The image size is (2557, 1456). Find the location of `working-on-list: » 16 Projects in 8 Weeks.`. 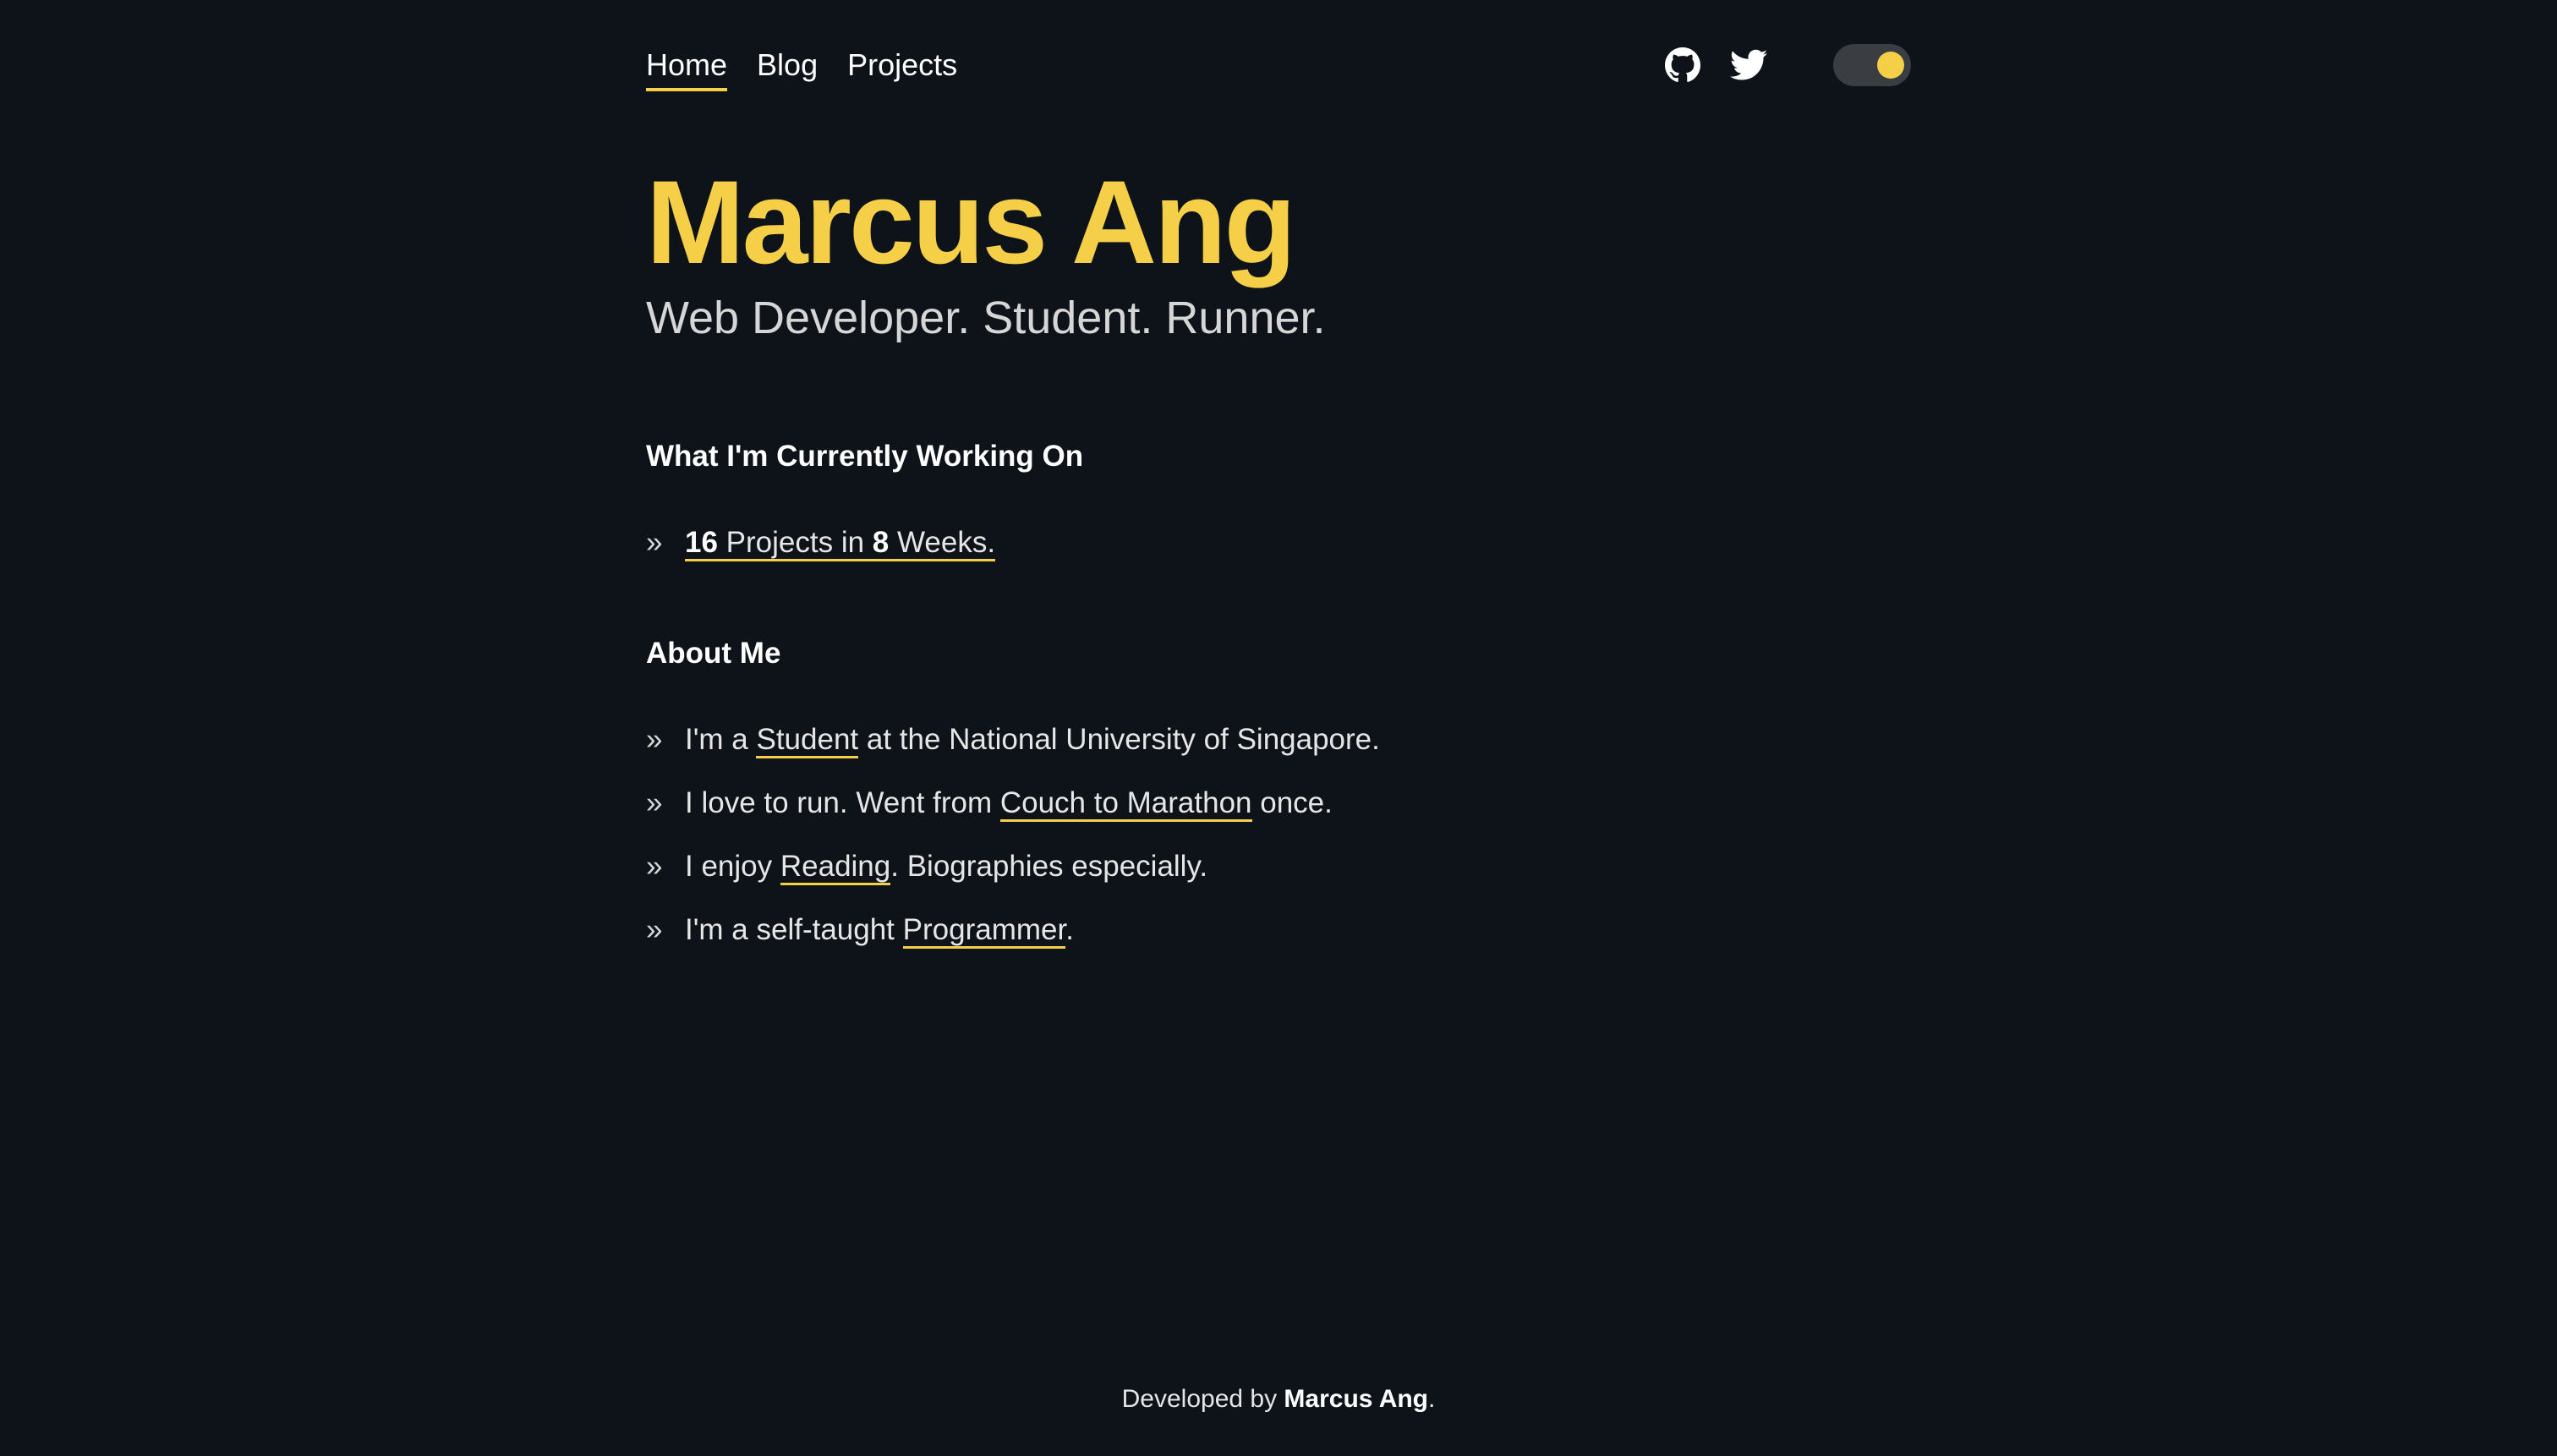

working-on-list: » 16 Projects in 8 Weeks. is located at coordinates (821, 542).